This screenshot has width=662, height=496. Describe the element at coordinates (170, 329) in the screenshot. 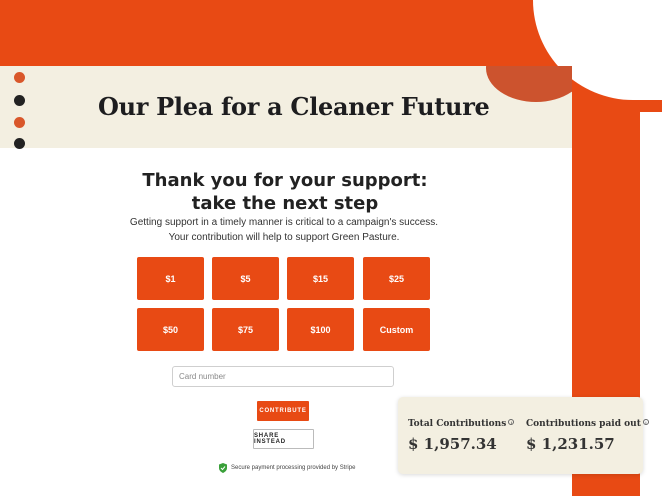

I see `amount-button-50: $50` at that location.